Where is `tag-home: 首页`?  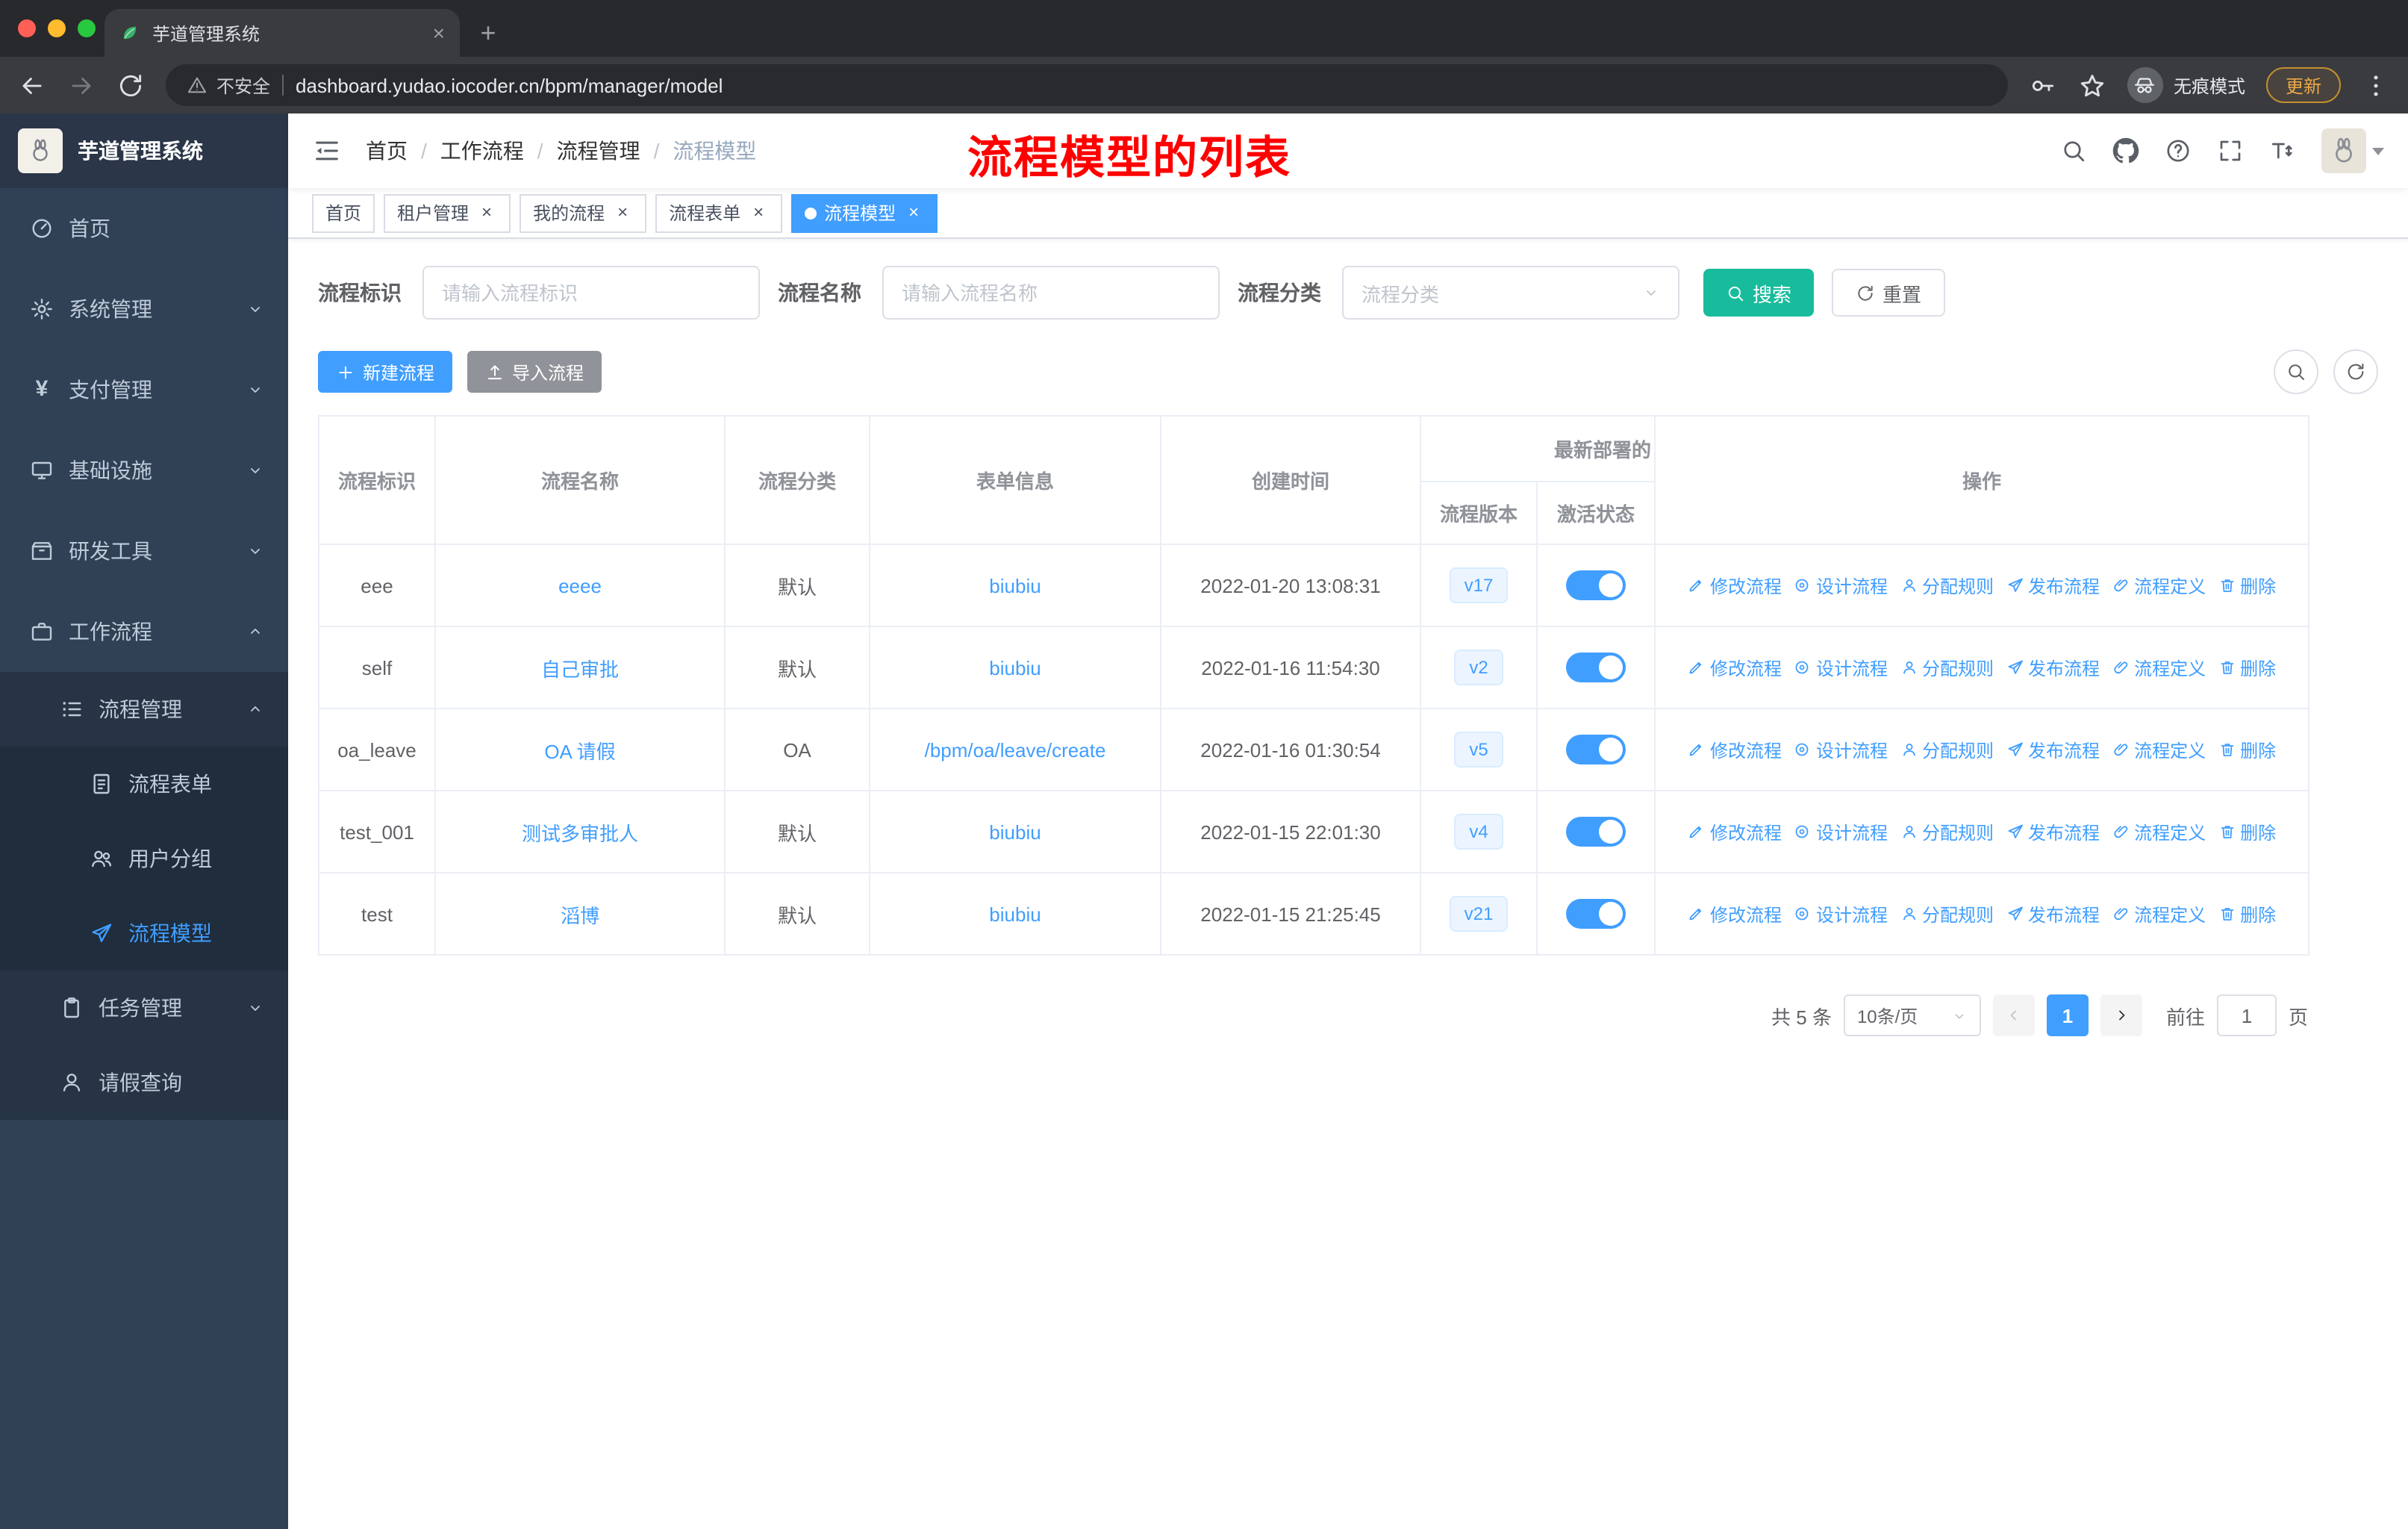 tag-home: 首页 is located at coordinates (343, 213).